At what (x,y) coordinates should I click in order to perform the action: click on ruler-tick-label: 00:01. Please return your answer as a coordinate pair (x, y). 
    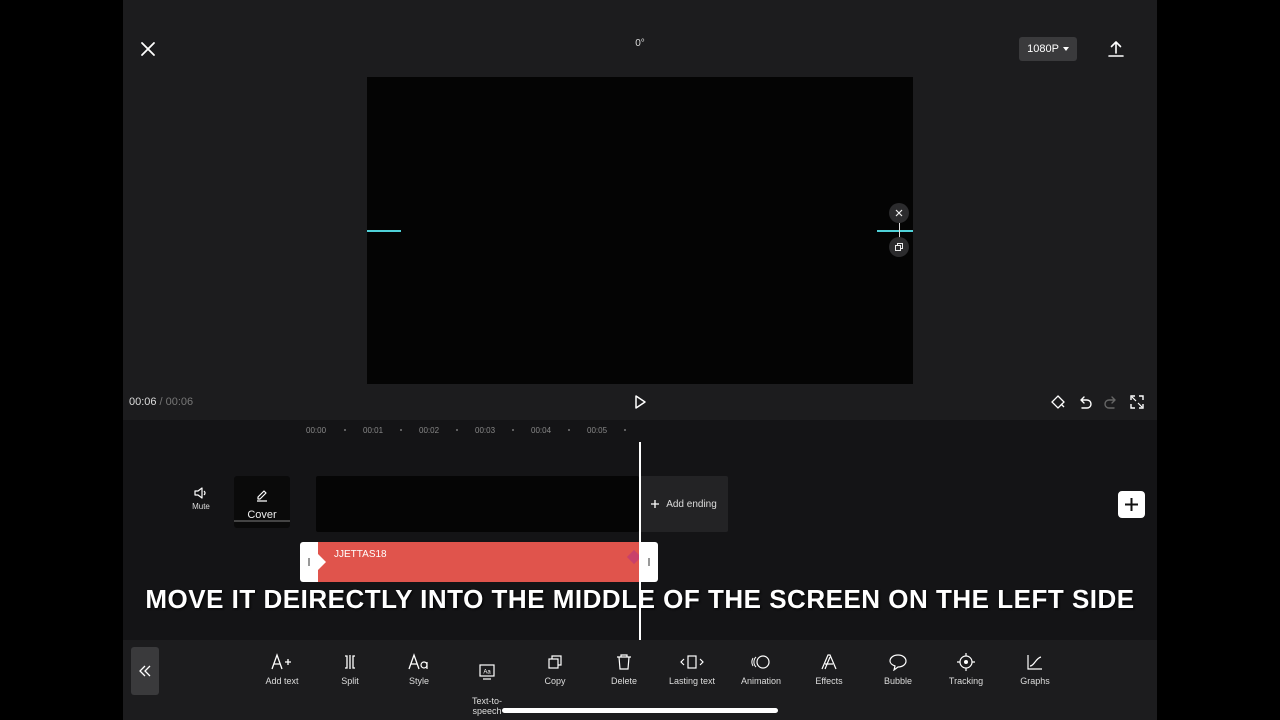
    Looking at the image, I should click on (373, 430).